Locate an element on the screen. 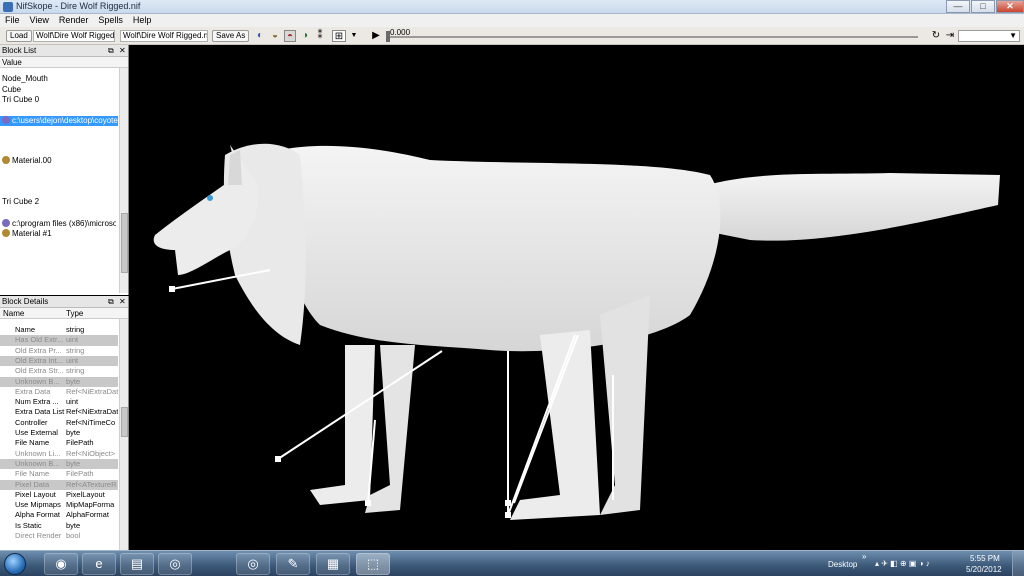 The image size is (1024, 576). load-button: Load is located at coordinates (19, 36).